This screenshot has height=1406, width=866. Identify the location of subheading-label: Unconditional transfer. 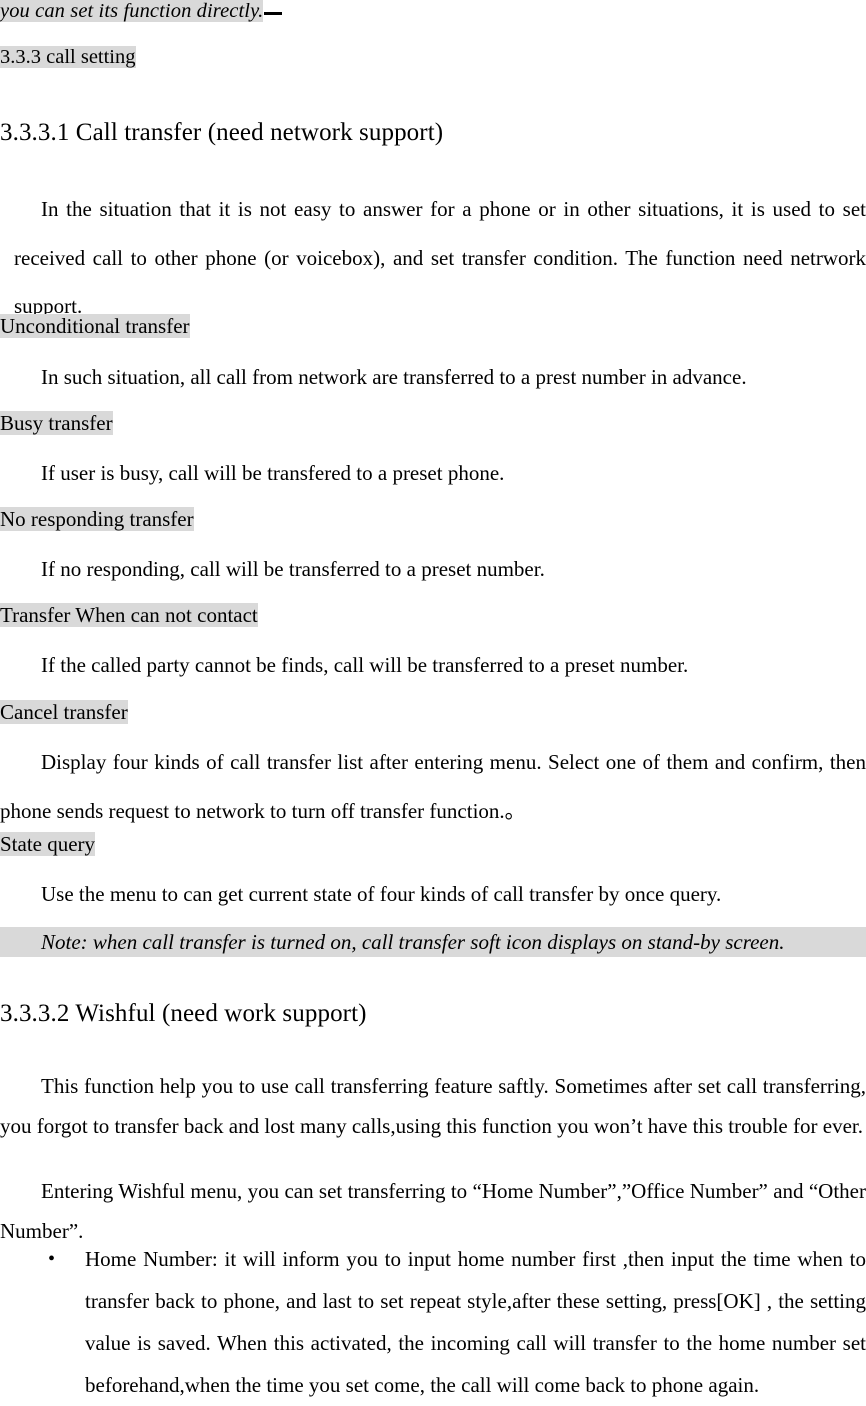
(95, 326).